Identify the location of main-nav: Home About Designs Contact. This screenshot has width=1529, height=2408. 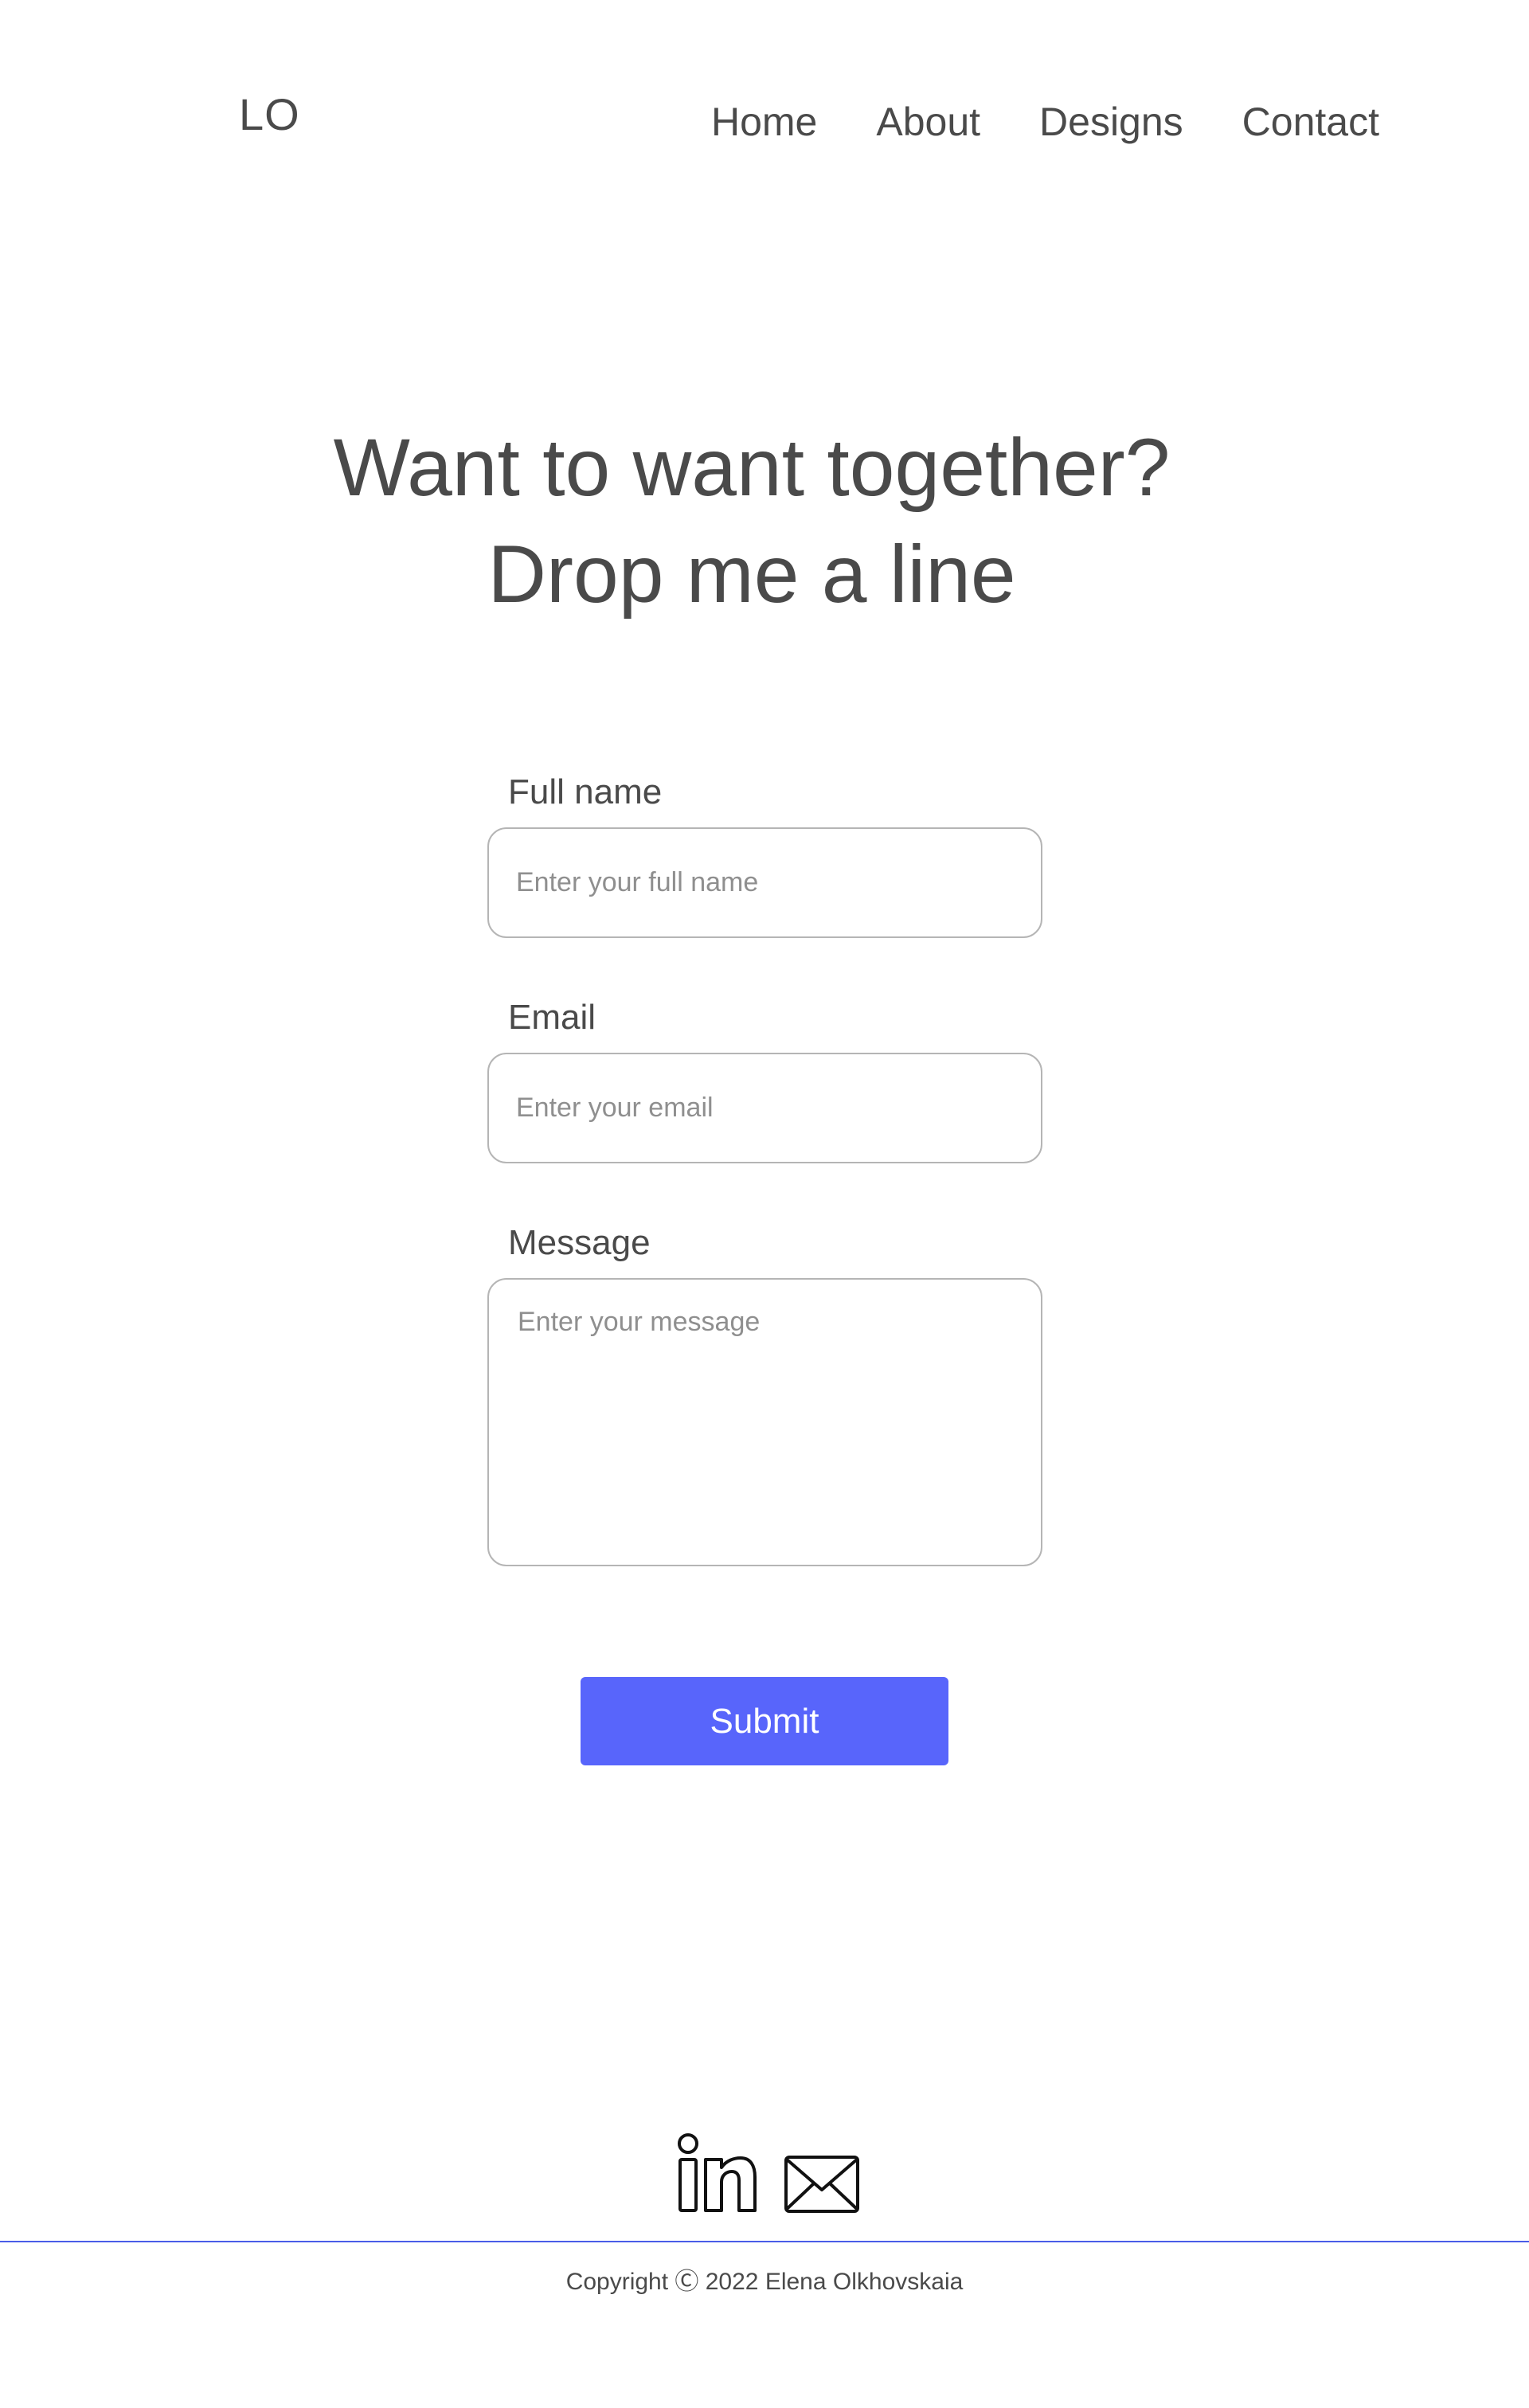
(1015, 122).